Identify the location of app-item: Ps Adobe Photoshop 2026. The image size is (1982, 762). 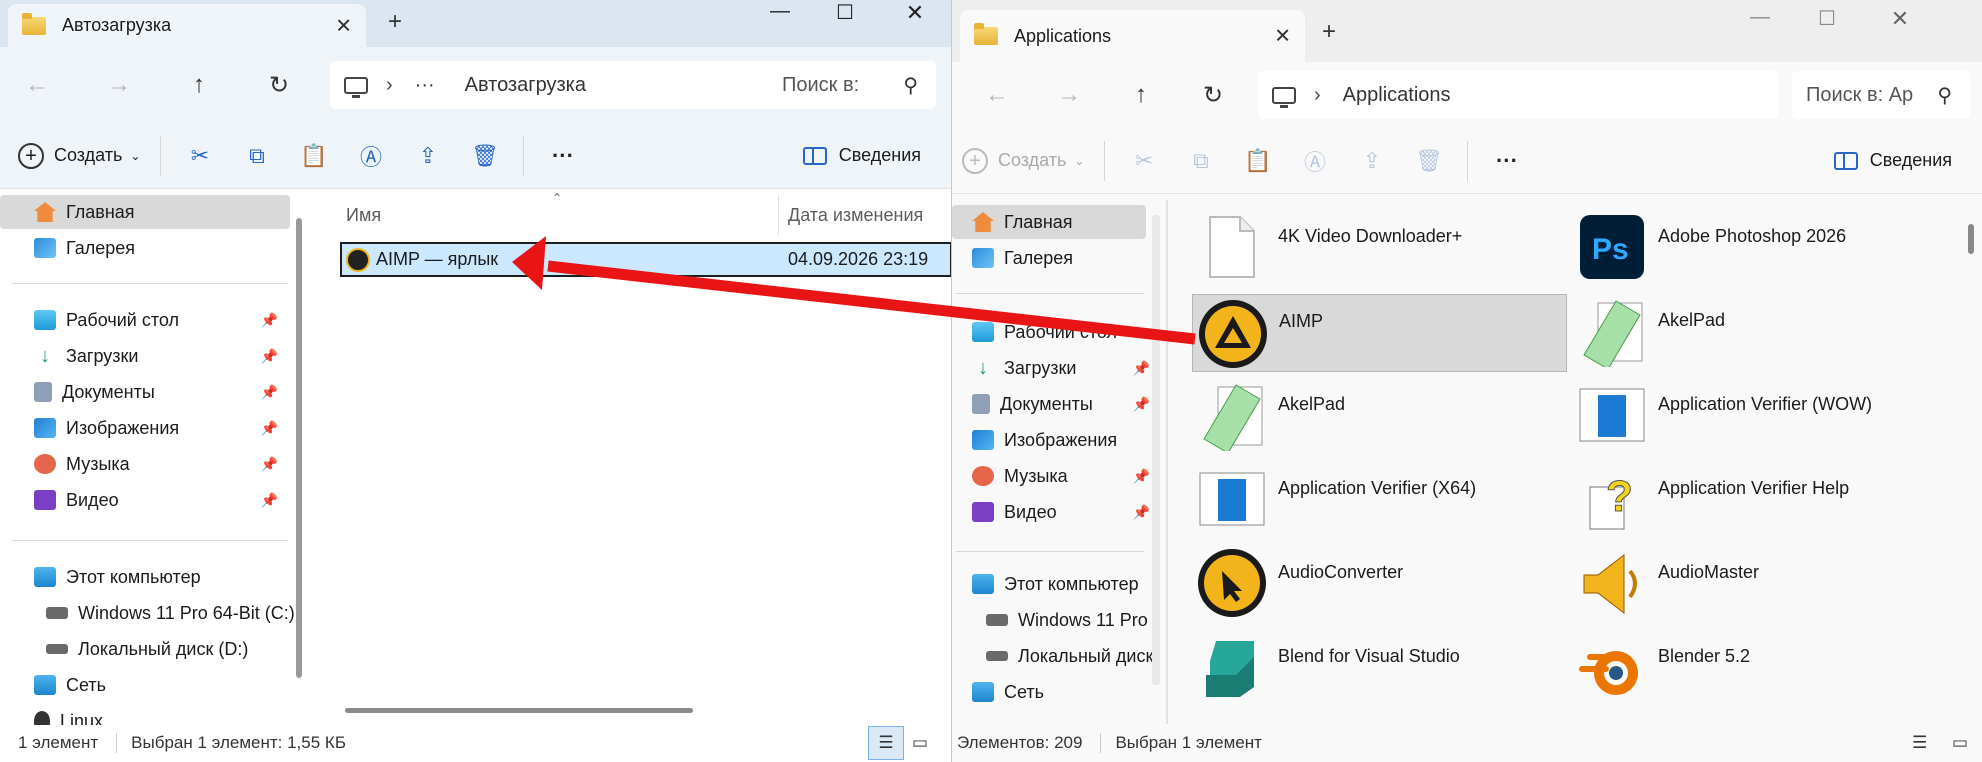
(1759, 249).